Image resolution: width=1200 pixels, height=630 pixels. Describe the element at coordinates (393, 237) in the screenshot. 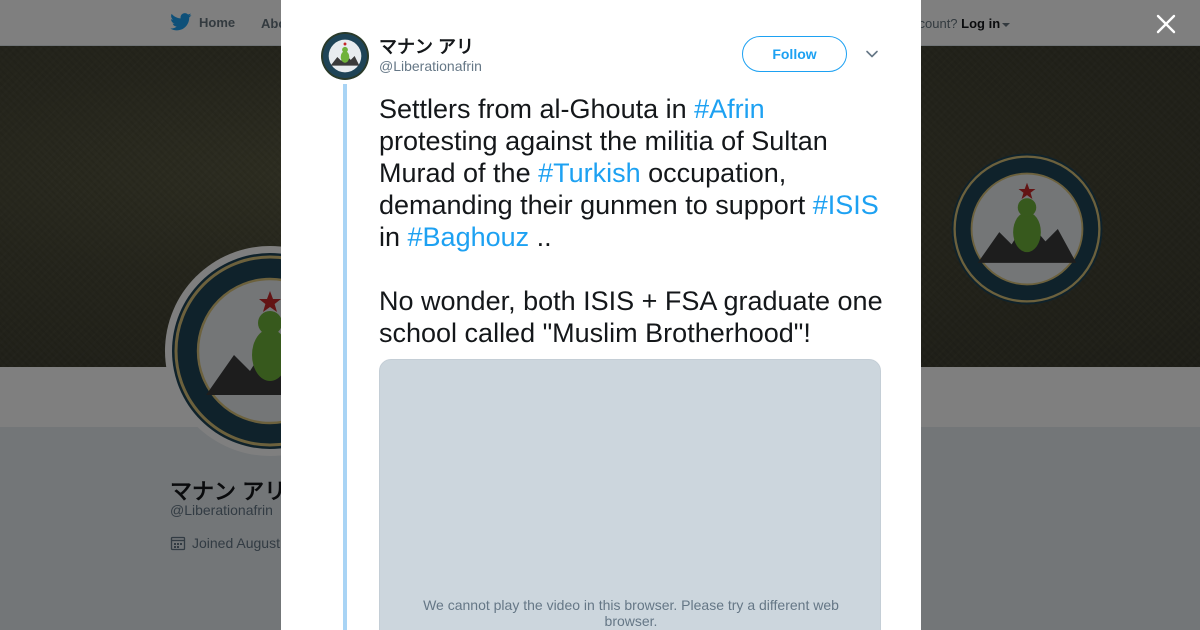

I see `tweet-text-segment: in` at that location.